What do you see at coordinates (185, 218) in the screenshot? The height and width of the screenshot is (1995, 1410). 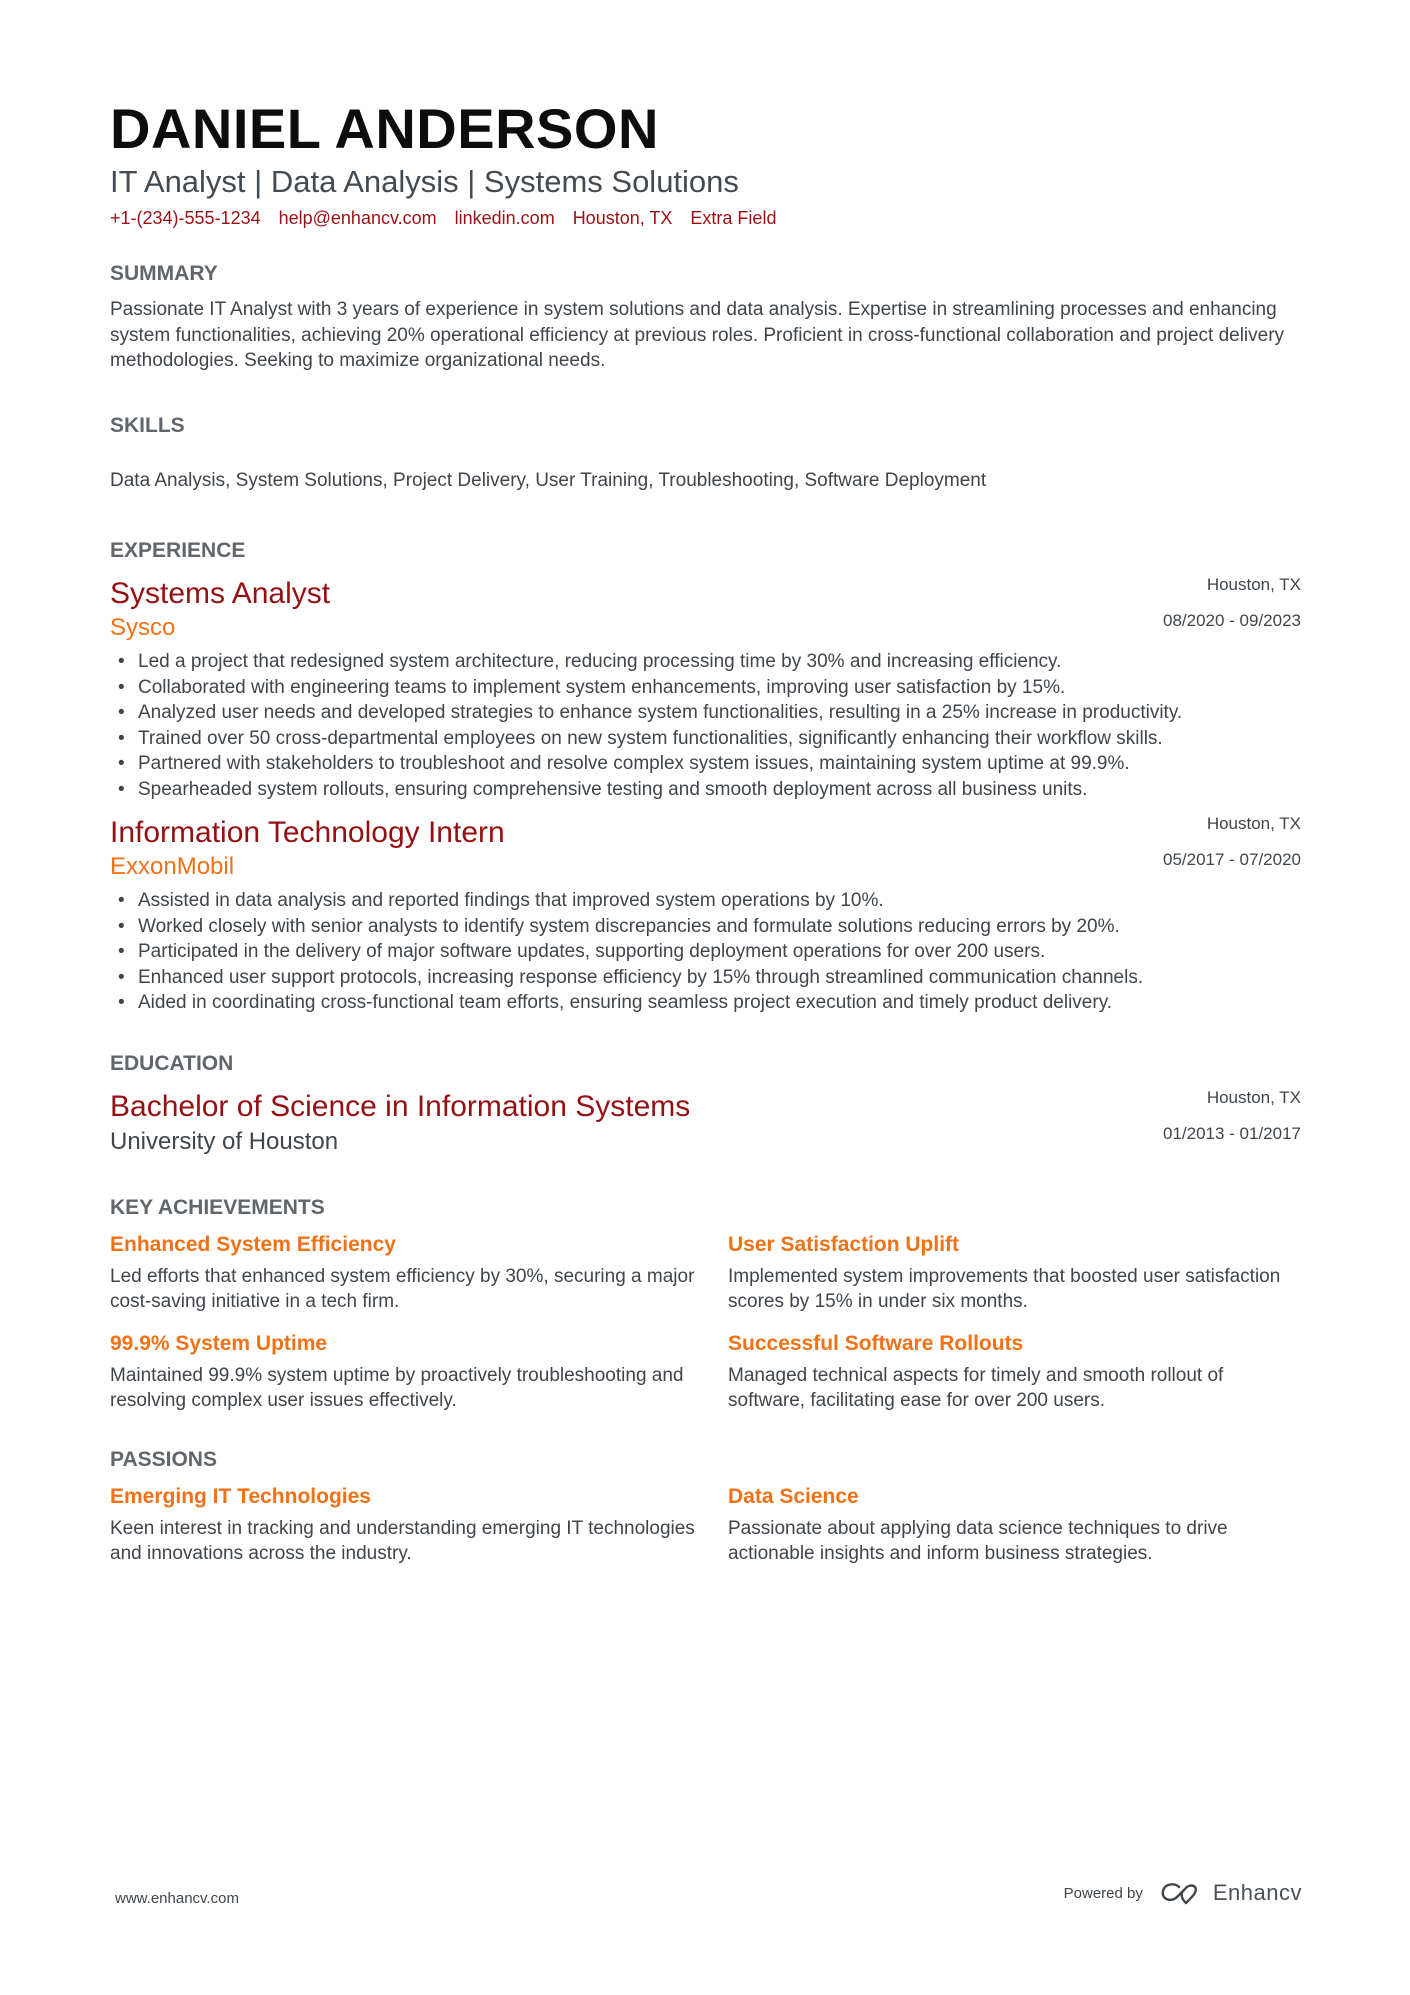 I see `contact-phone: +1-(234)-555-1234` at bounding box center [185, 218].